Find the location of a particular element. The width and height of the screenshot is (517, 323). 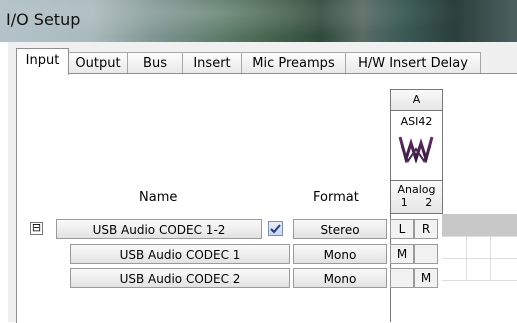

device-column: ASI42 is located at coordinates (416, 146).